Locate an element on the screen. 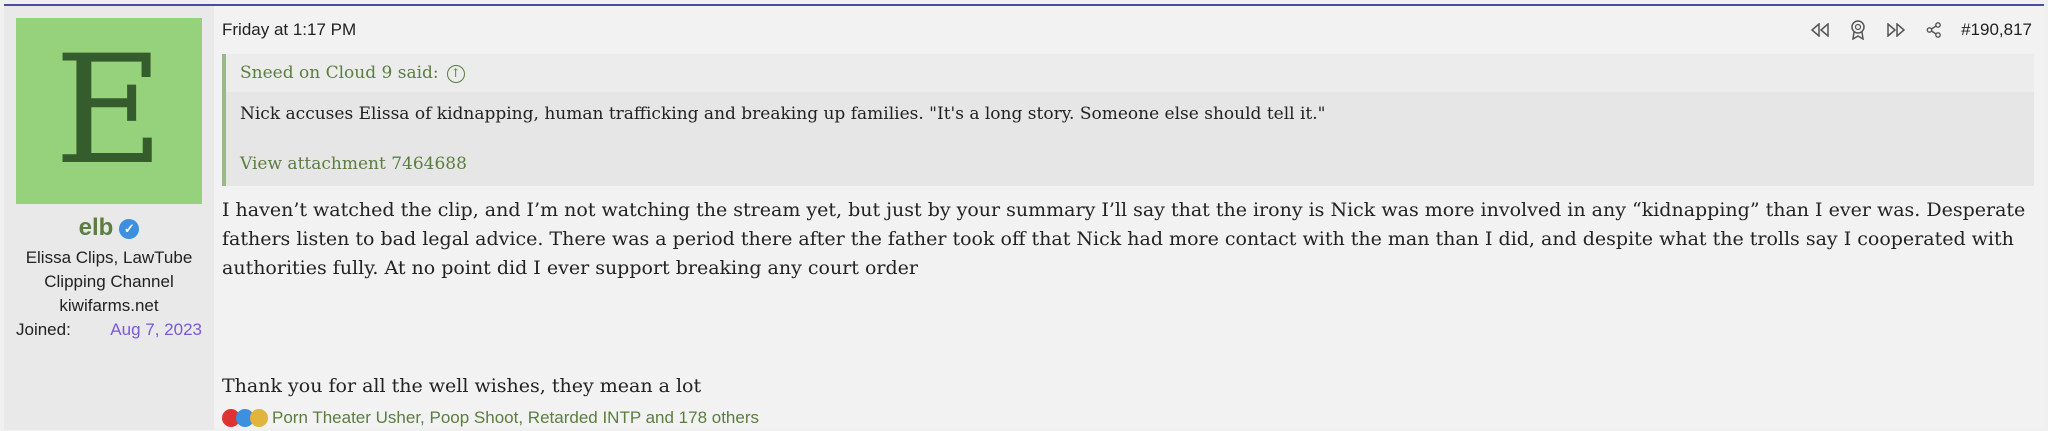 This screenshot has height=431, width=2048. user-title-line: kiwifarms.net is located at coordinates (109, 305).